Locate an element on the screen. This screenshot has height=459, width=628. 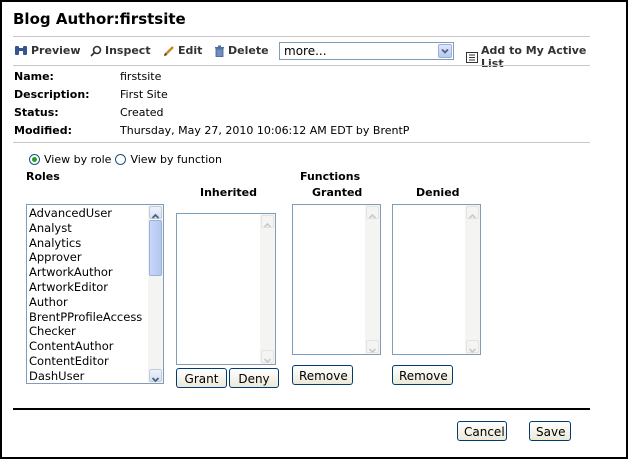
preview-label: Preview is located at coordinates (56, 50).